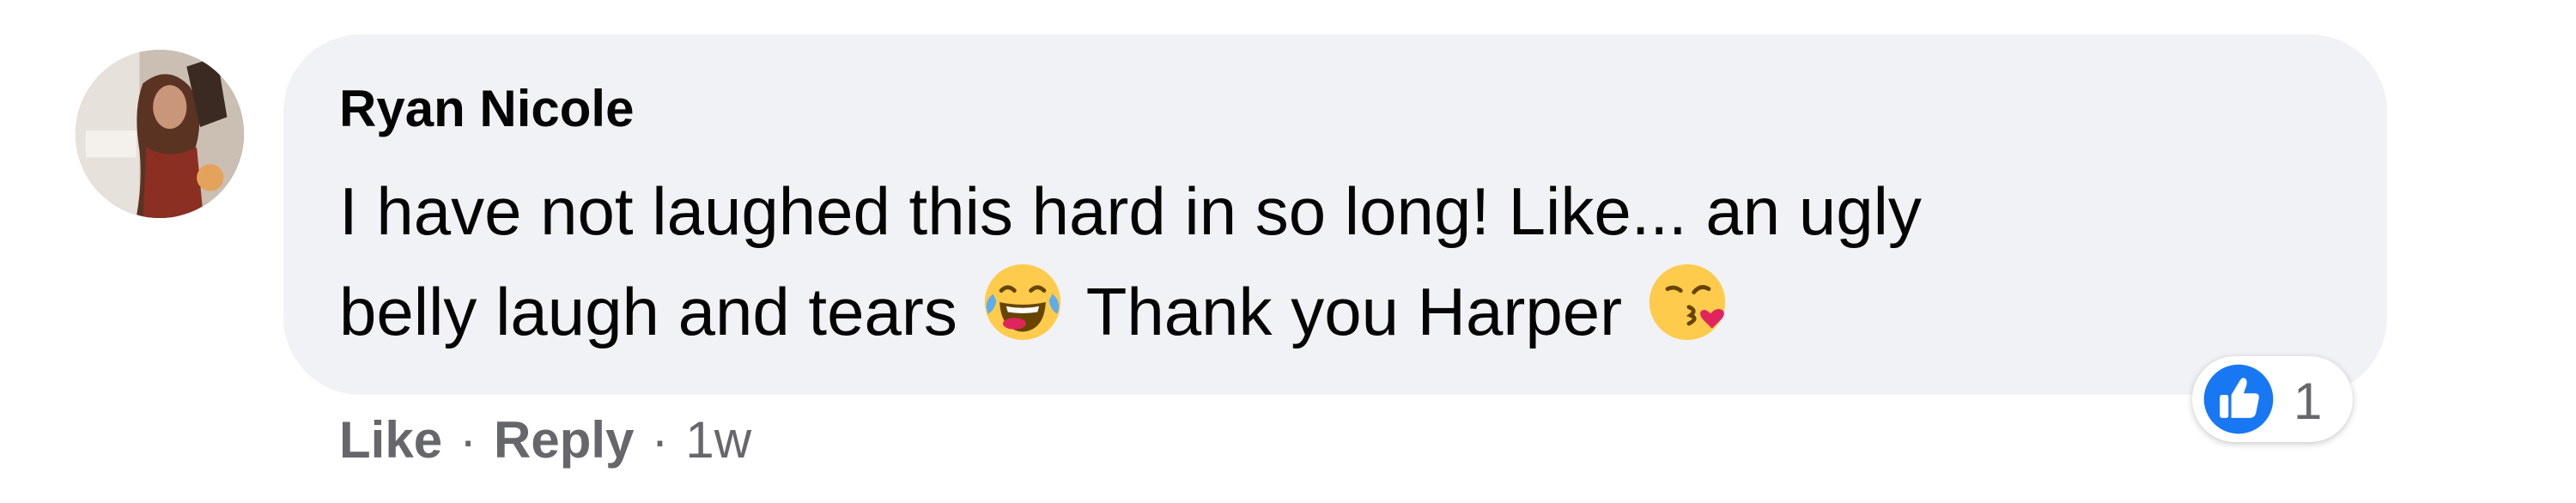  I want to click on reaction-summary: 1, so click(2273, 399).